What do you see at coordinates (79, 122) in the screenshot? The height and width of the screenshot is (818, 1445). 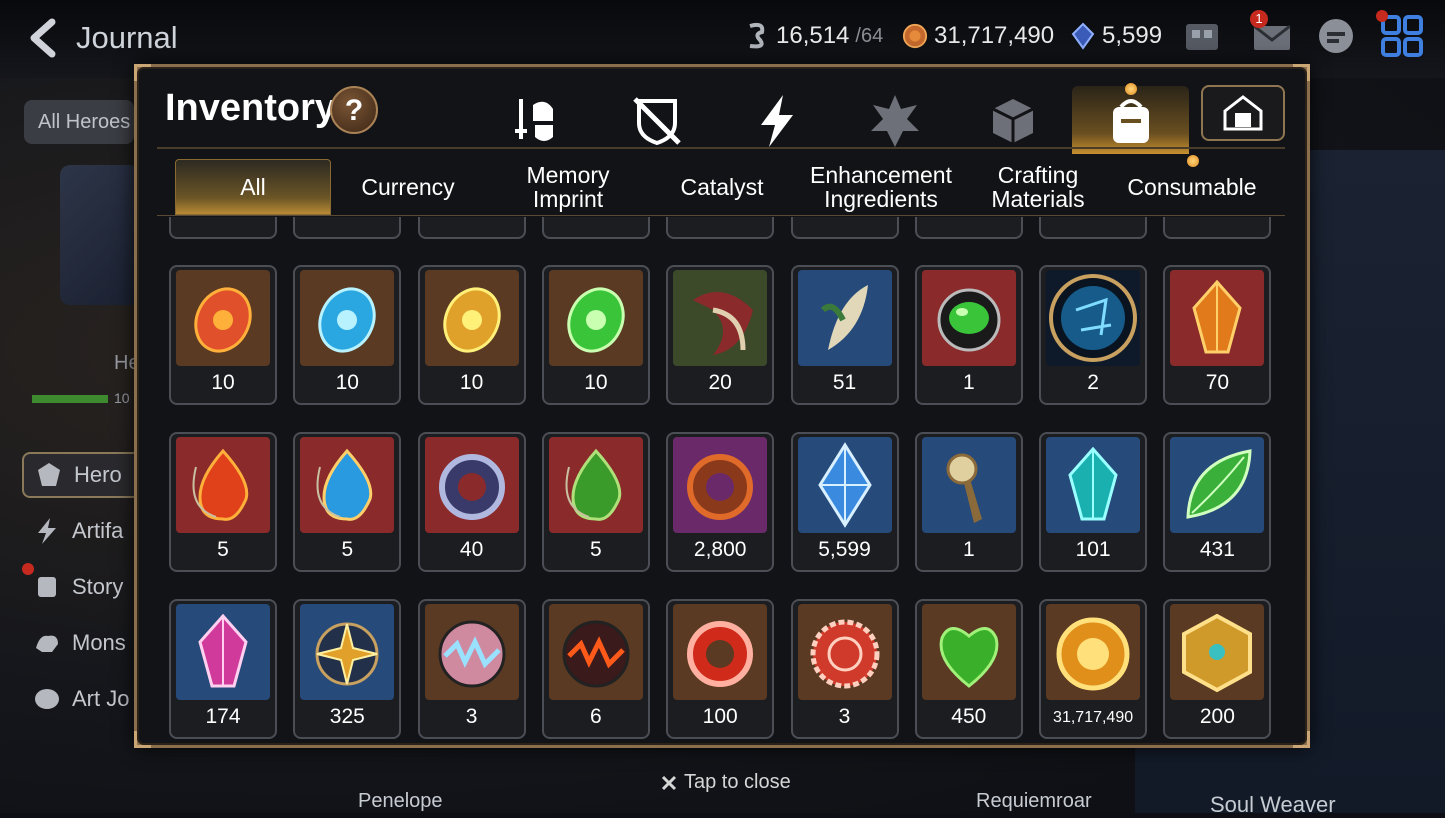 I see `all-heroes-button: All Heroes` at bounding box center [79, 122].